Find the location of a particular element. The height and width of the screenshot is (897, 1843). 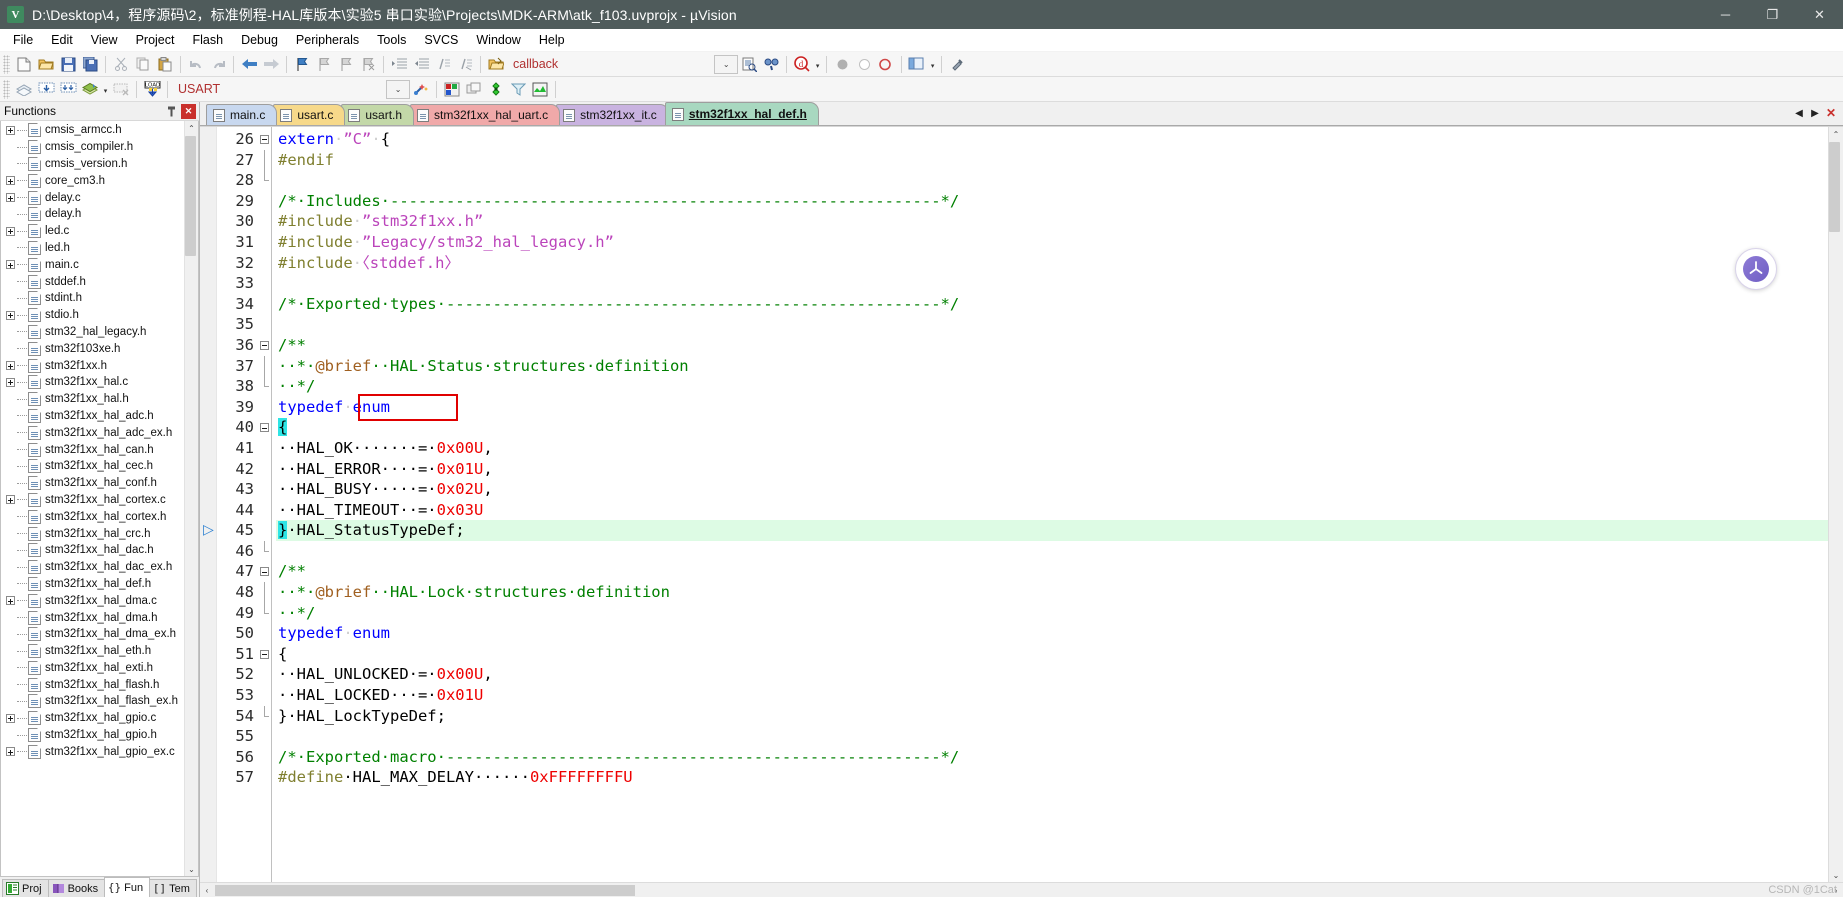

minimize-button: ─ is located at coordinates (1725, 14).